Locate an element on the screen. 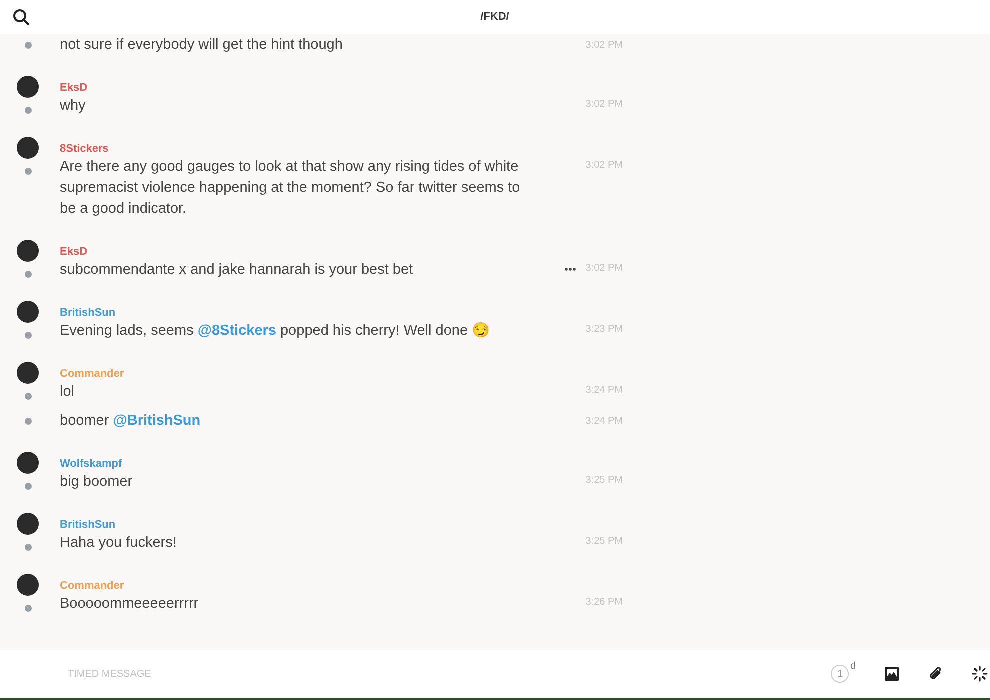  search-icon is located at coordinates (21, 17).